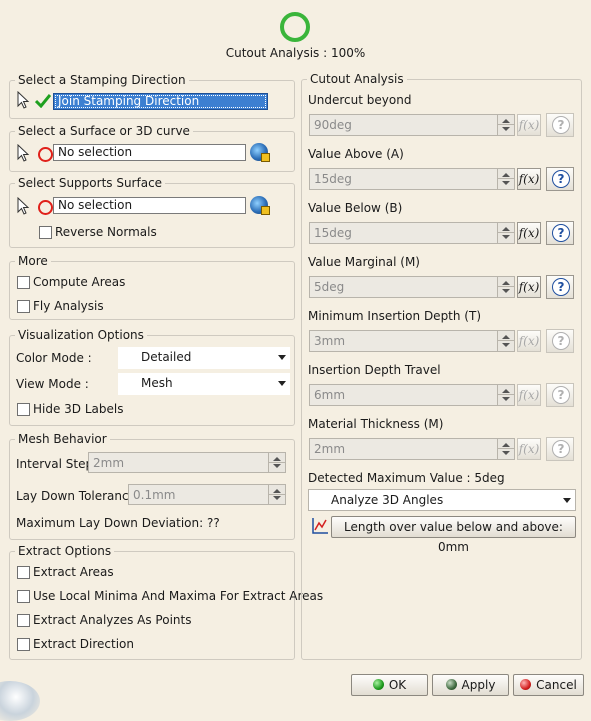 Image resolution: width=591 pixels, height=721 pixels. Describe the element at coordinates (109, 463) in the screenshot. I see `interval-step-value: 2mm` at that location.